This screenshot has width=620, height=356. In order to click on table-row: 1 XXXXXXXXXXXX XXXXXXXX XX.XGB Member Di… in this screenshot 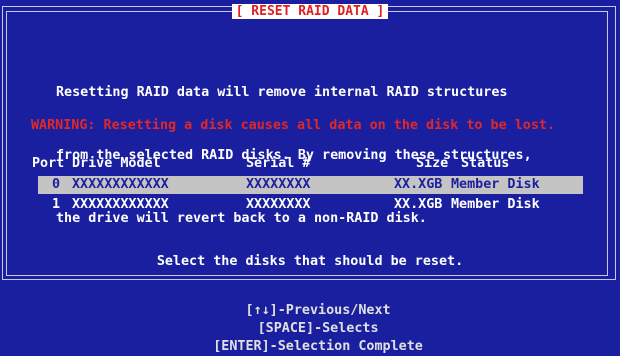, I will do `click(310, 205)`.